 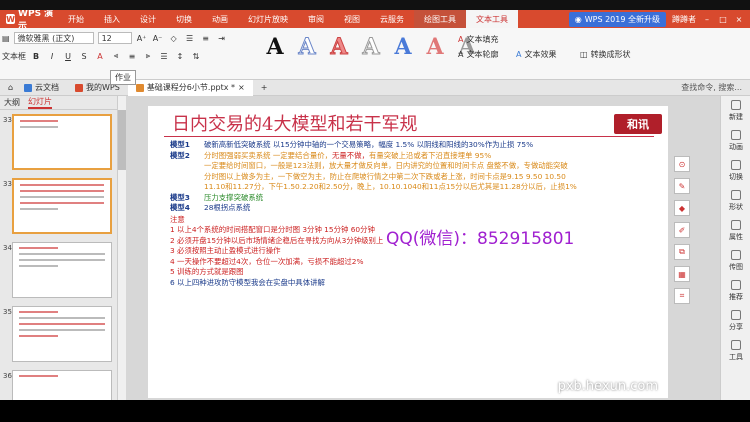 I want to click on font-color-icon: A, so click(x=100, y=56).